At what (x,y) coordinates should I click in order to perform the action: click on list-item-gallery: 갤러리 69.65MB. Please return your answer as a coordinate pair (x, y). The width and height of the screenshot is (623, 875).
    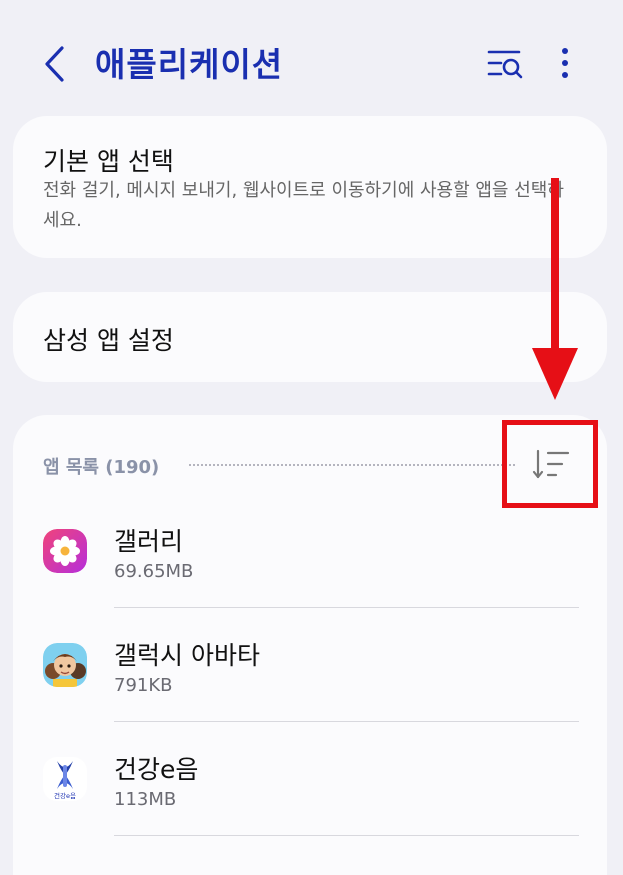
    Looking at the image, I should click on (310, 566).